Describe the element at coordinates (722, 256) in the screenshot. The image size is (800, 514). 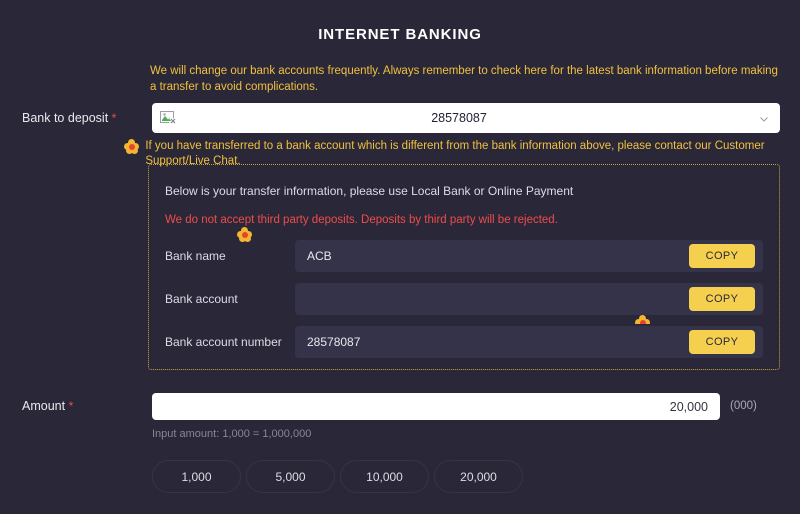
I see `copy-bank-name-button: COPY` at that location.